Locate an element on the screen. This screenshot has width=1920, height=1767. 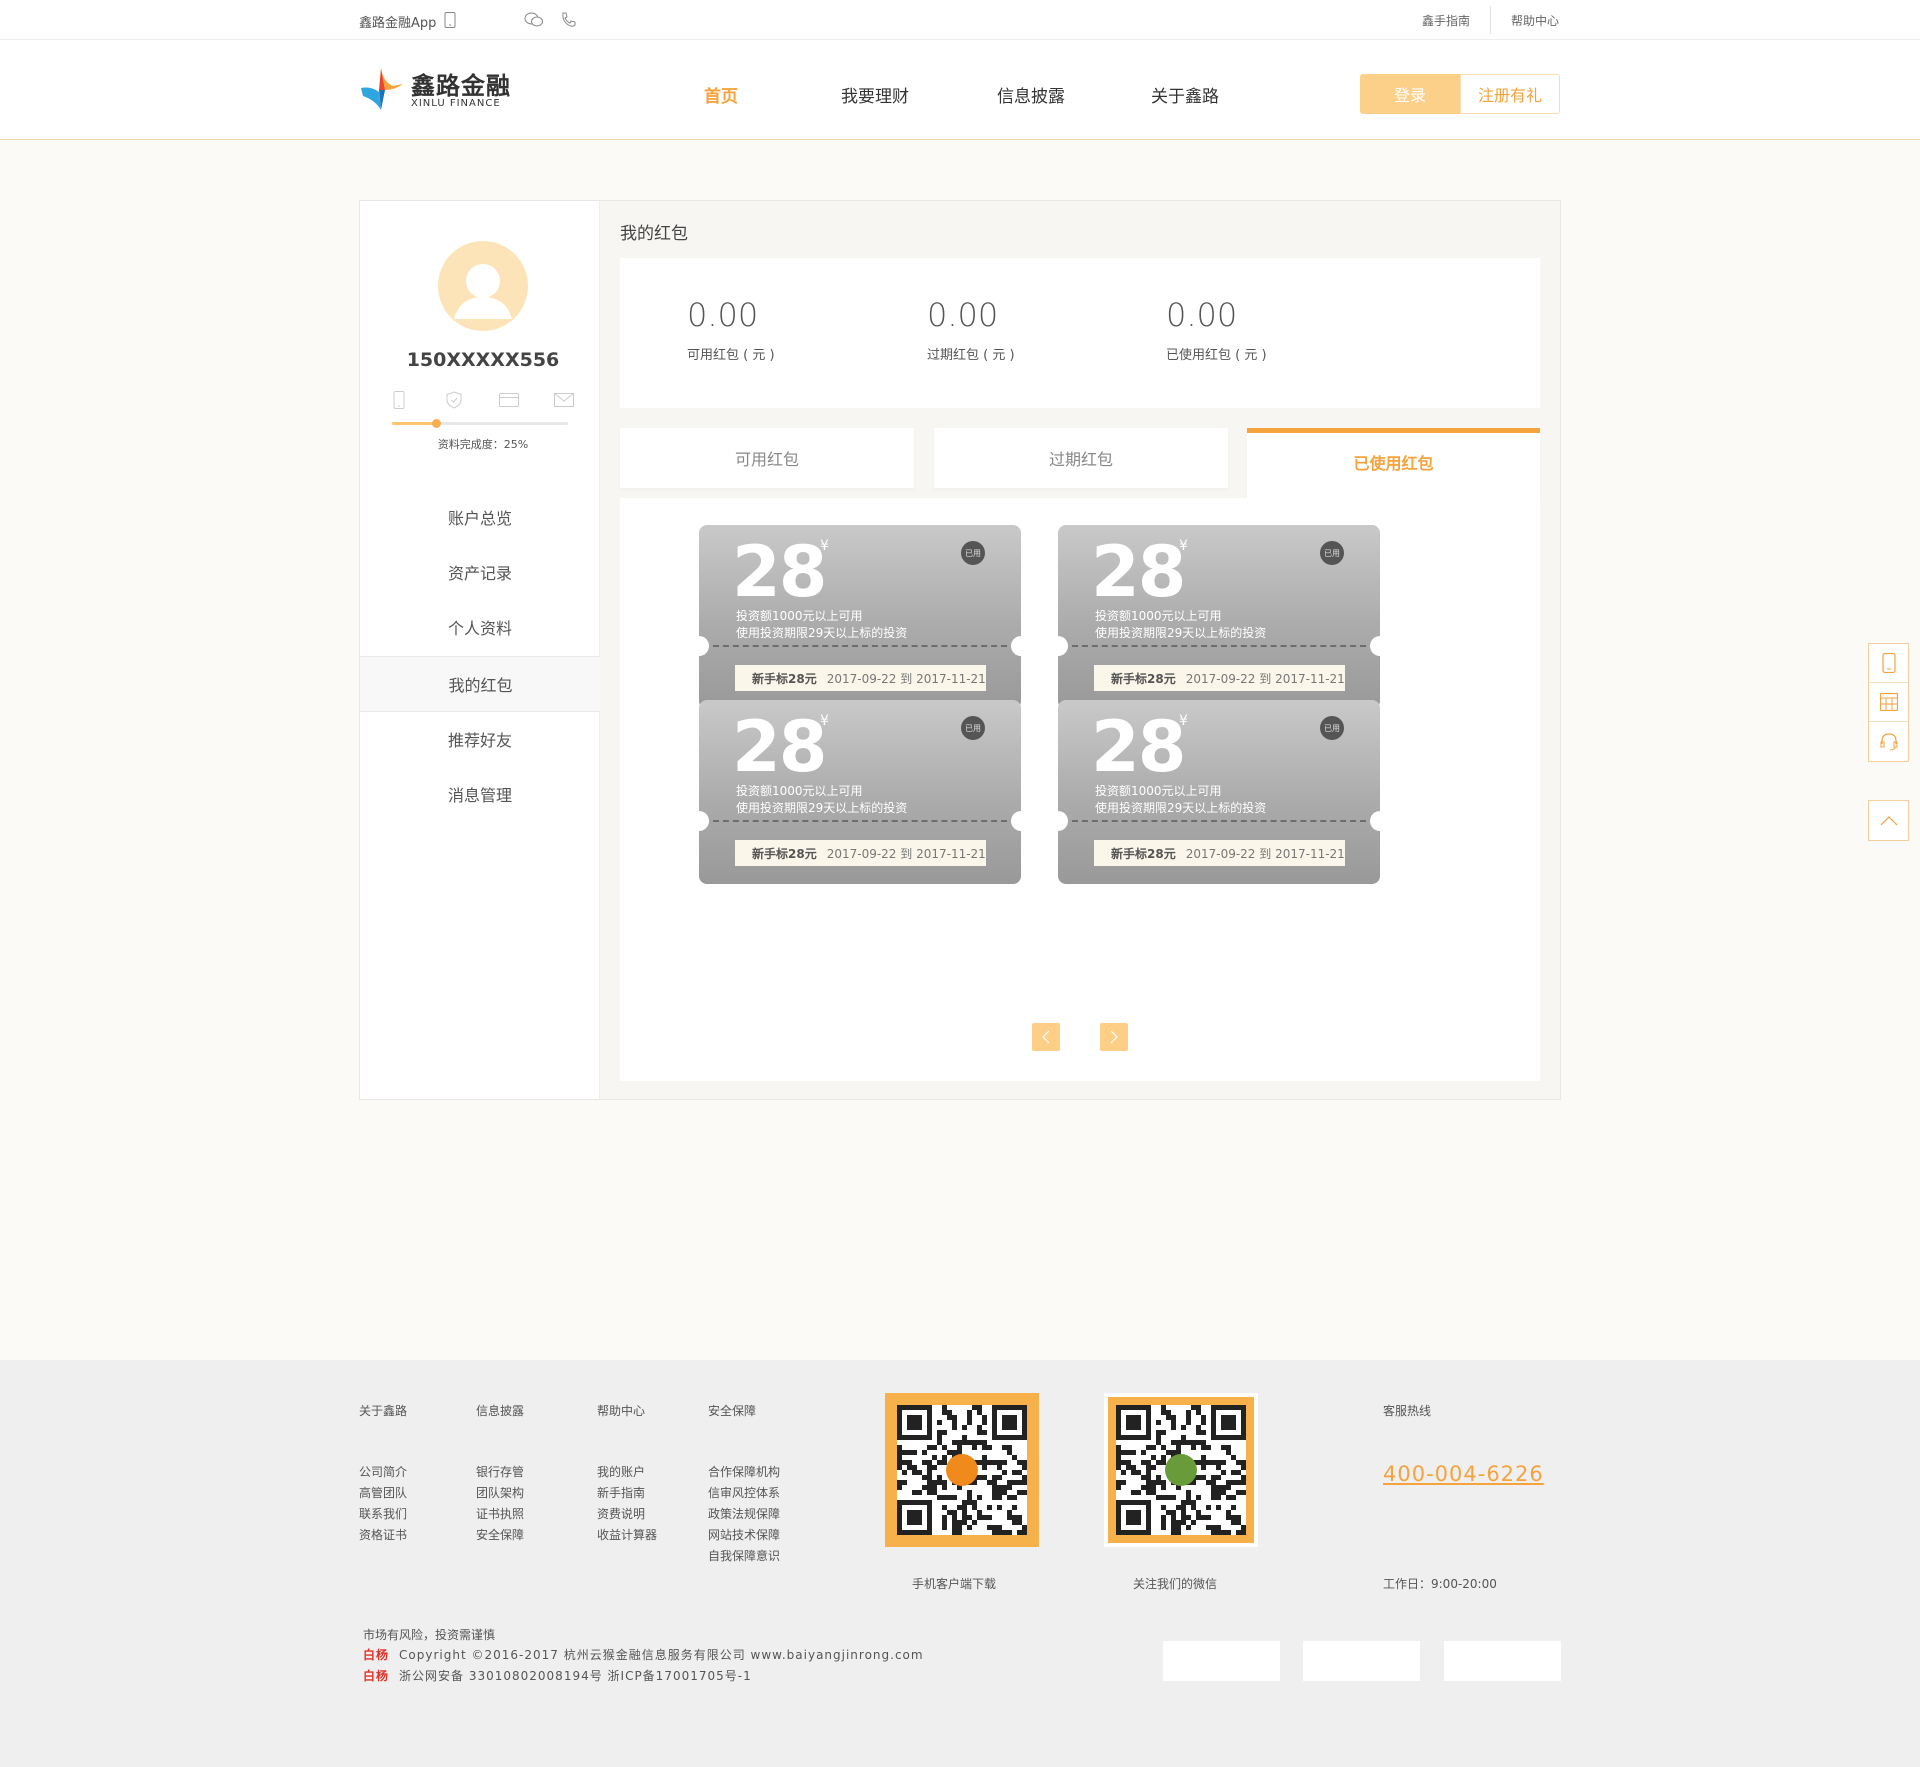
qr-code-pattern is located at coordinates (1181, 1470).